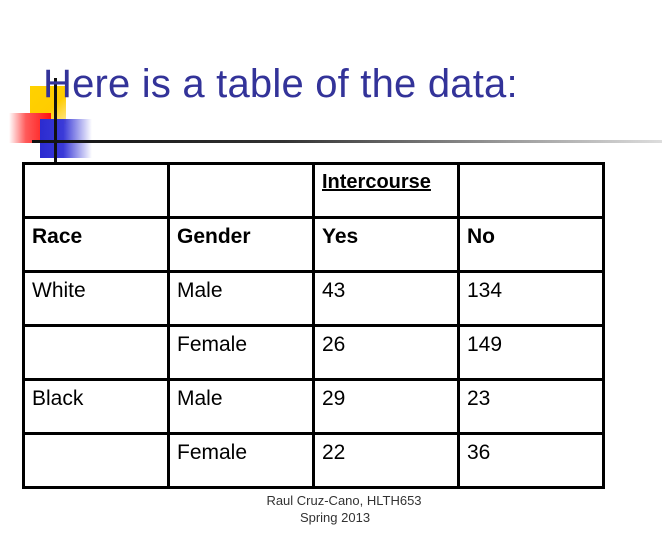 The width and height of the screenshot is (670, 540). What do you see at coordinates (347, 141) in the screenshot?
I see `title-underline-divider` at bounding box center [347, 141].